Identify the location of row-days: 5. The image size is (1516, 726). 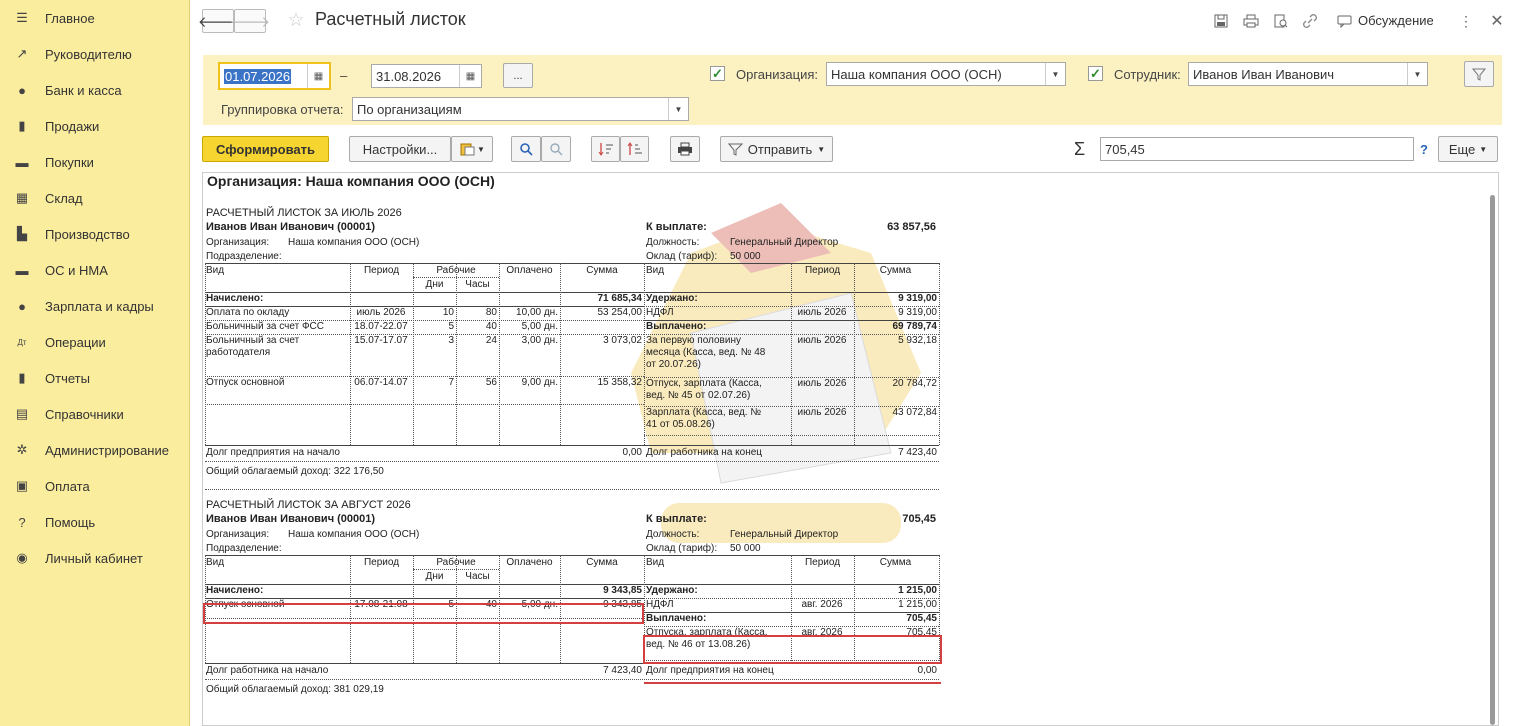
(451, 326).